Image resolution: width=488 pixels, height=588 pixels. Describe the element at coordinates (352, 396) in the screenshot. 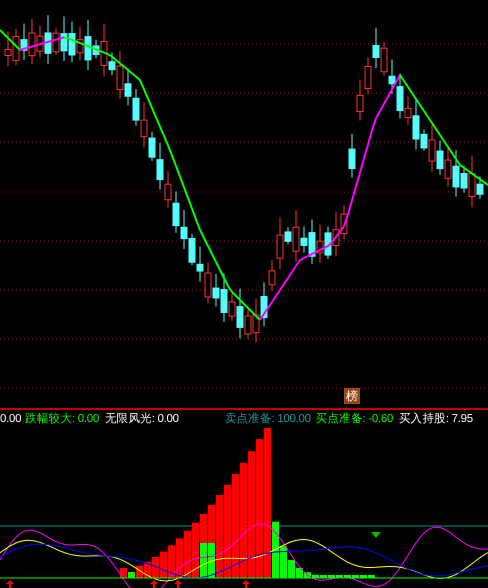

I see `ranking-badge: 榜` at that location.